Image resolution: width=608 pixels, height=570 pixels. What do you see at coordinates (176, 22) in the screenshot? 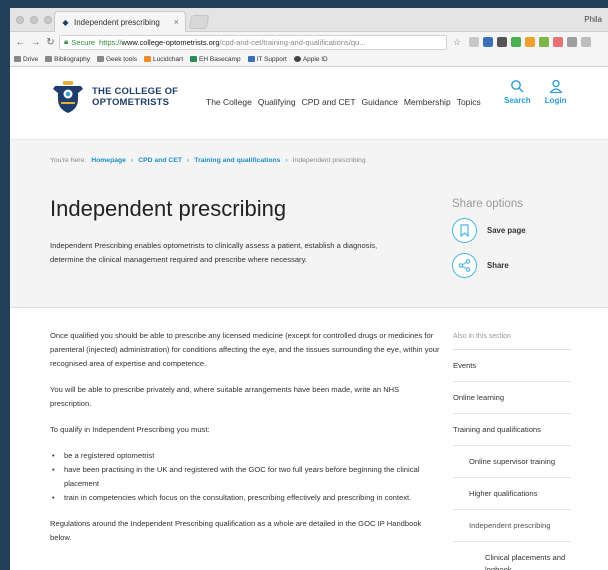
I see `tab-close-icon: ×` at bounding box center [176, 22].